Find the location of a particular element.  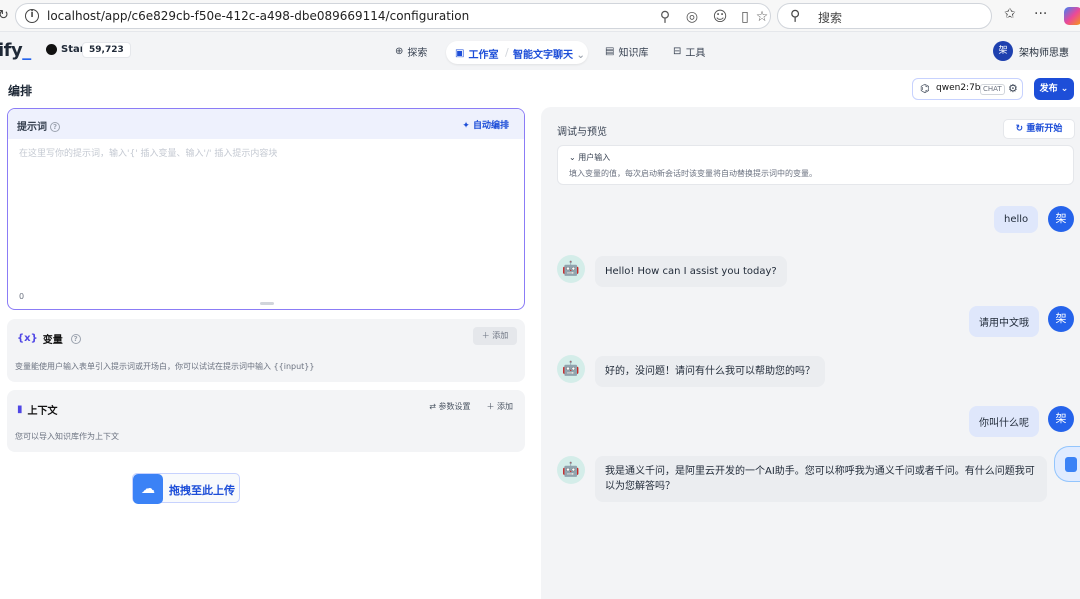

cloud-upload-icon: ☁ is located at coordinates (148, 489).